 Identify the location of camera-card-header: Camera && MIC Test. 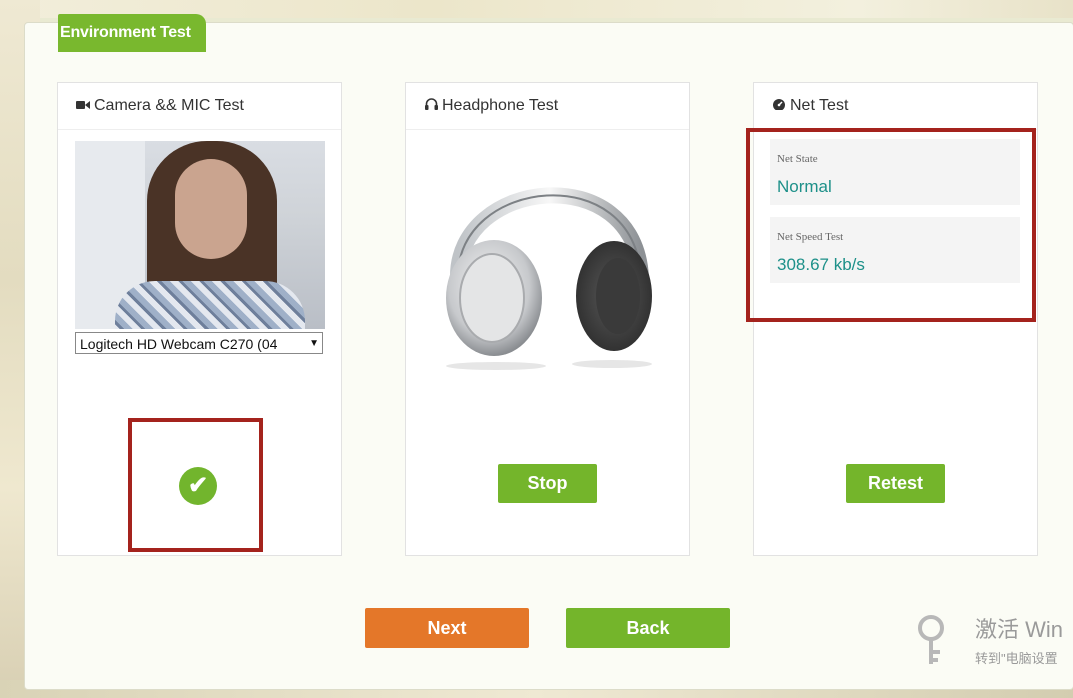
(199, 106).